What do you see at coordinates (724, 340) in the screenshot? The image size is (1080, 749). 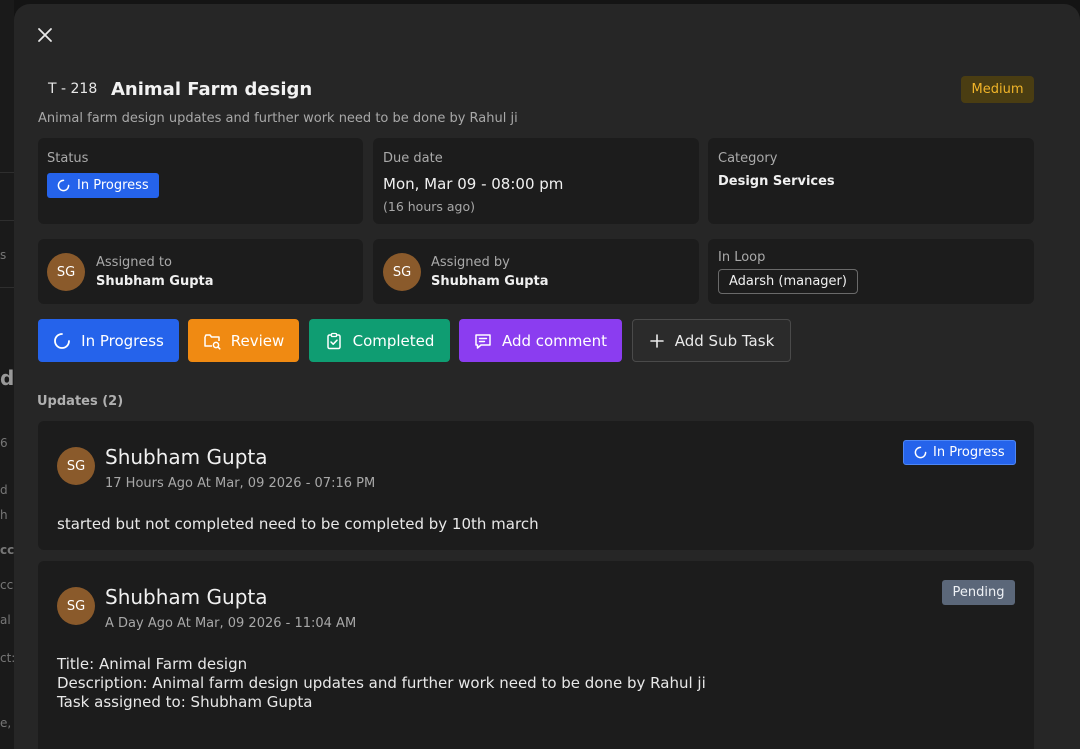 I see `add-sub-task-button-label: Add Sub Task` at bounding box center [724, 340].